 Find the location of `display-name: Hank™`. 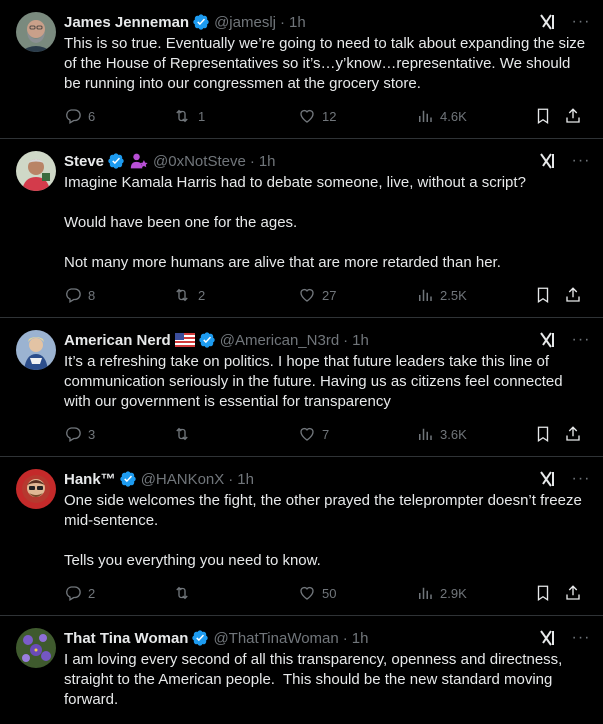

display-name: Hank™ is located at coordinates (90, 479).